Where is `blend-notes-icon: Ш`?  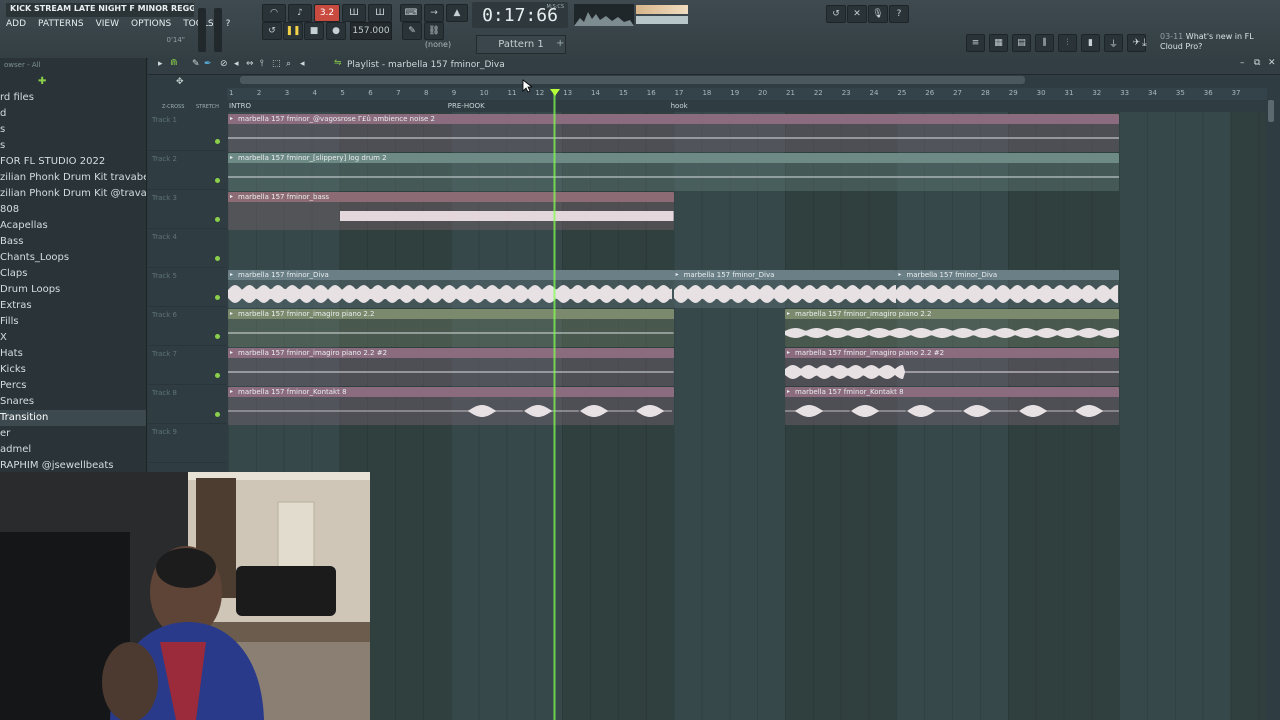
blend-notes-icon: Ш is located at coordinates (354, 13).